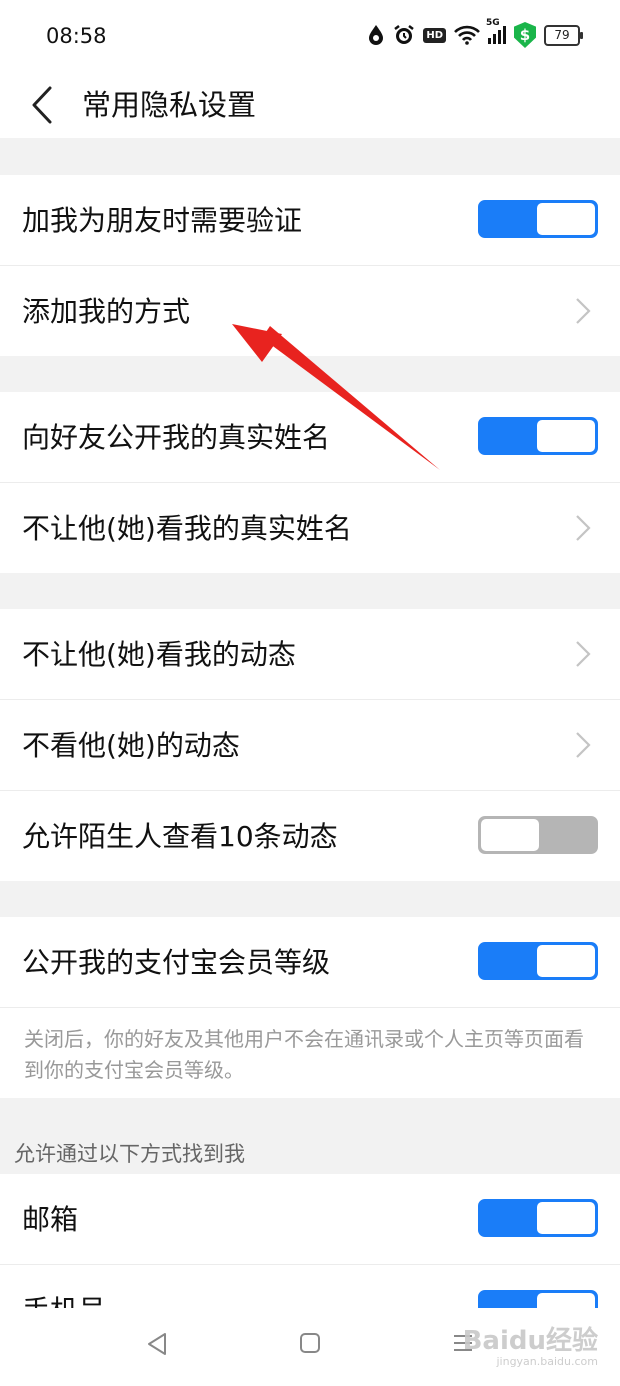 The height and width of the screenshot is (1386, 620). What do you see at coordinates (404, 34) in the screenshot?
I see `alarm-icon` at bounding box center [404, 34].